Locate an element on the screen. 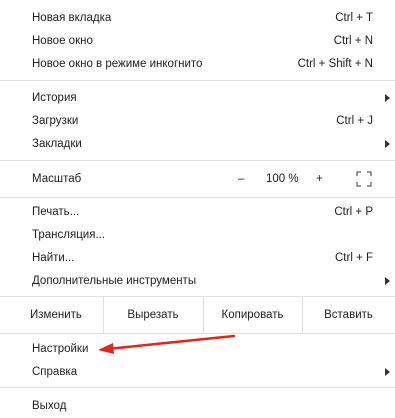  menu-item-downloads: Загрузки Ctrl + J is located at coordinates (197, 121).